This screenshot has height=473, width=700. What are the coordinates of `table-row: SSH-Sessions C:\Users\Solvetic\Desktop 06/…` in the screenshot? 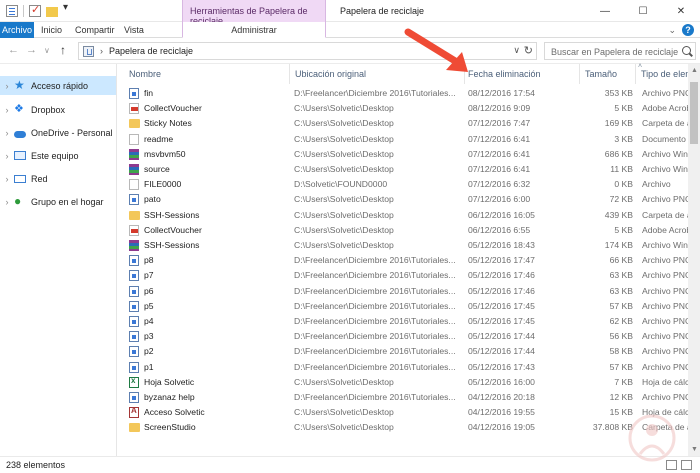 It's located at (403, 215).